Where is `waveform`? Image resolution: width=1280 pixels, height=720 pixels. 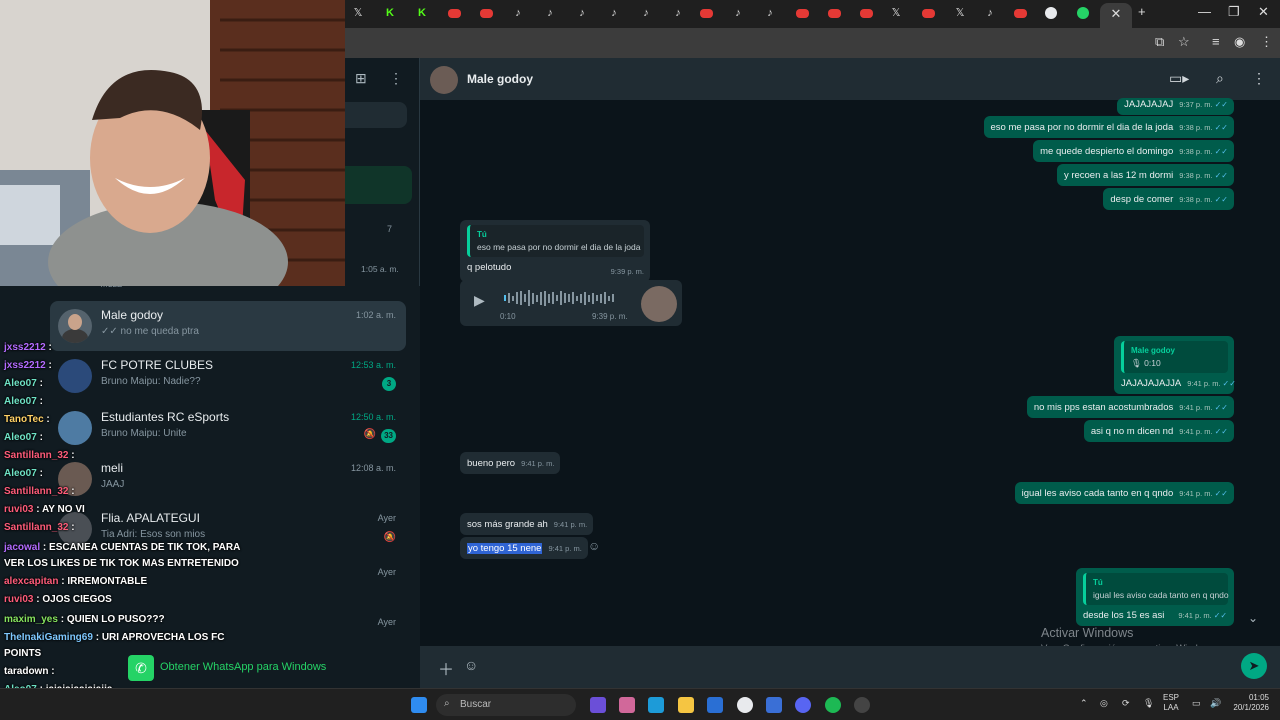 waveform is located at coordinates (564, 298).